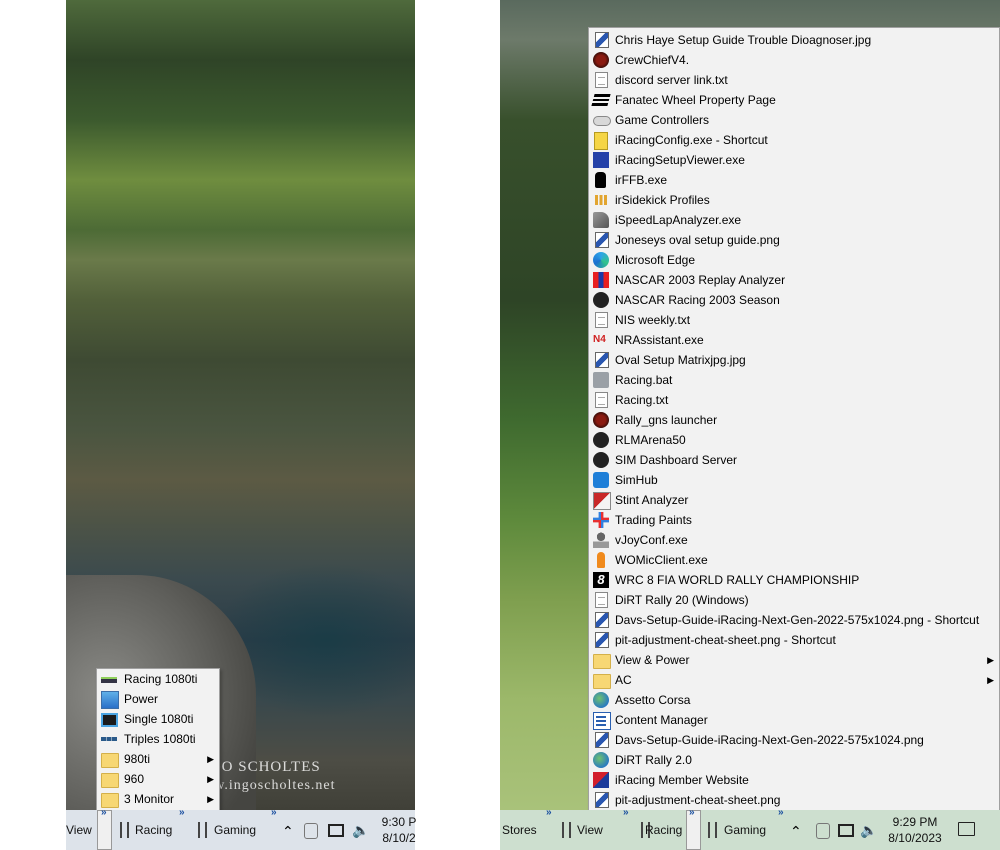  What do you see at coordinates (666, 420) in the screenshot?
I see `menu-item-label: Rally_gns launcher` at bounding box center [666, 420].